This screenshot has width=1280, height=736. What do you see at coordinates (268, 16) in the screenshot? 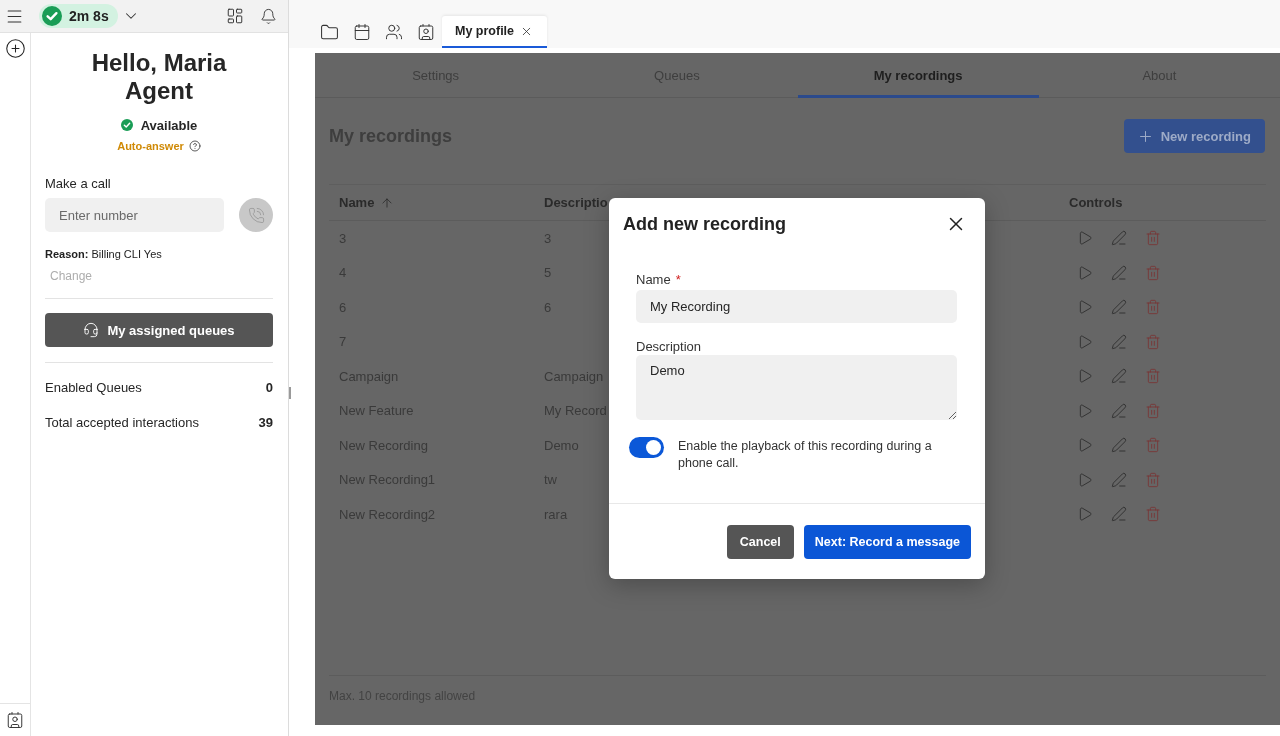
I see `bell-icon` at bounding box center [268, 16].